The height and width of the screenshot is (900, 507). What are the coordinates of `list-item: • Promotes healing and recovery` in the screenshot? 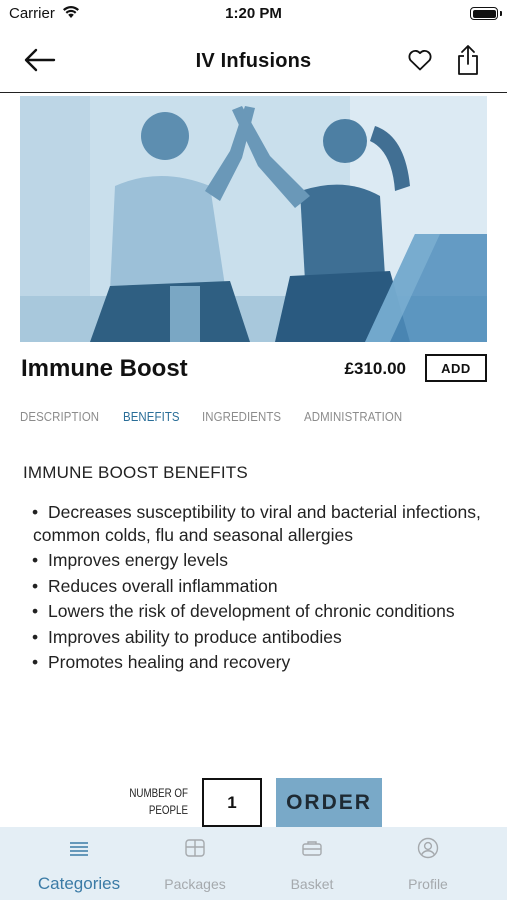 It's located at (161, 662).